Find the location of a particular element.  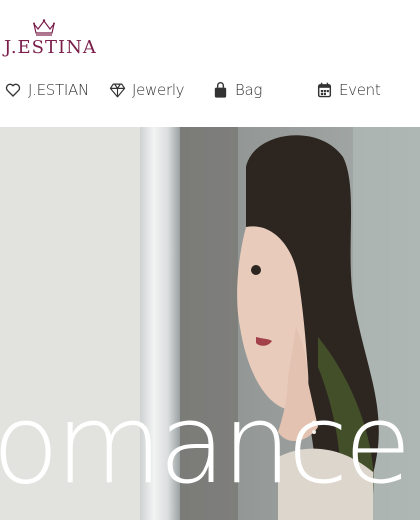

heart-icon is located at coordinates (13, 90).